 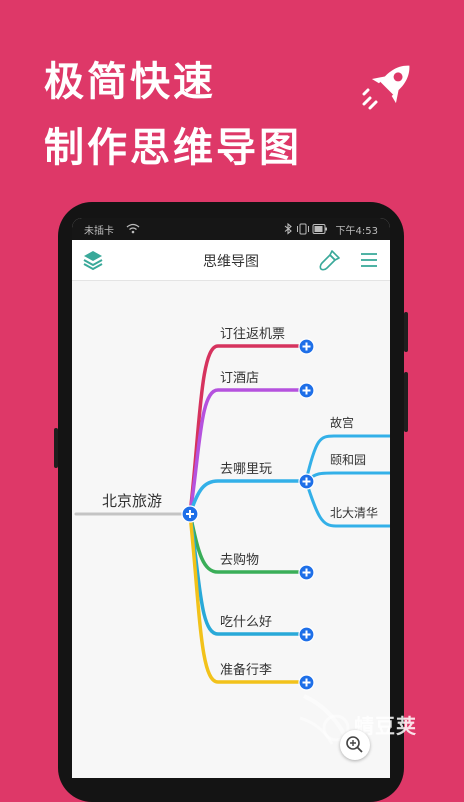 What do you see at coordinates (252, 332) in the screenshot?
I see `branch-node-1: 订往返机票` at bounding box center [252, 332].